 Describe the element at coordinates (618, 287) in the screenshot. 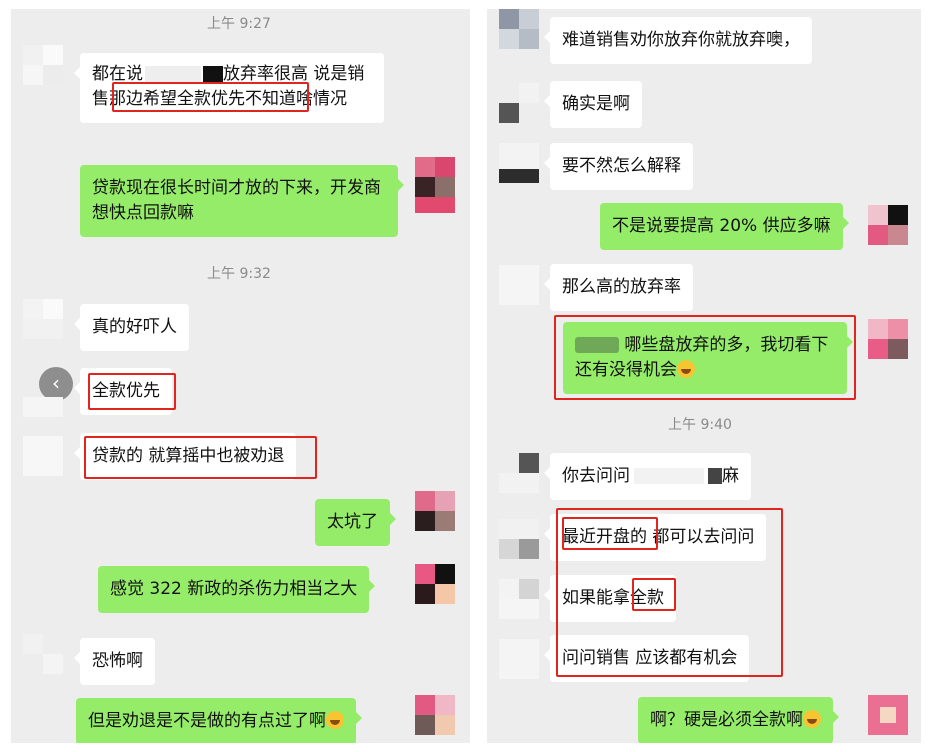

I see `message-bubble-received: 那么高的放弃率` at that location.